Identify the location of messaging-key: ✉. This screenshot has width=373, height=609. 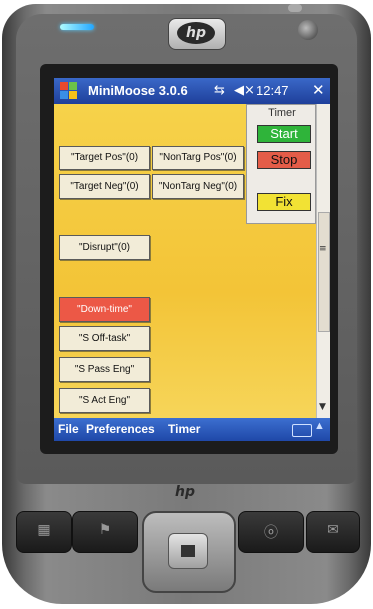
(333, 532).